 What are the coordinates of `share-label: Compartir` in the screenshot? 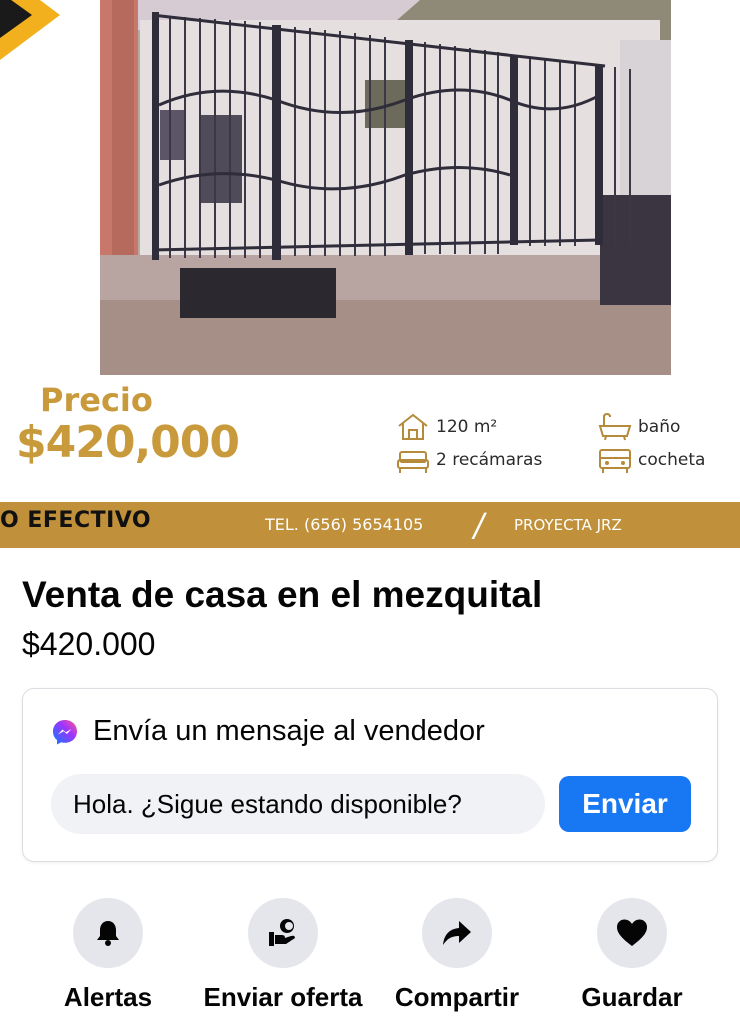 It's located at (457, 997).